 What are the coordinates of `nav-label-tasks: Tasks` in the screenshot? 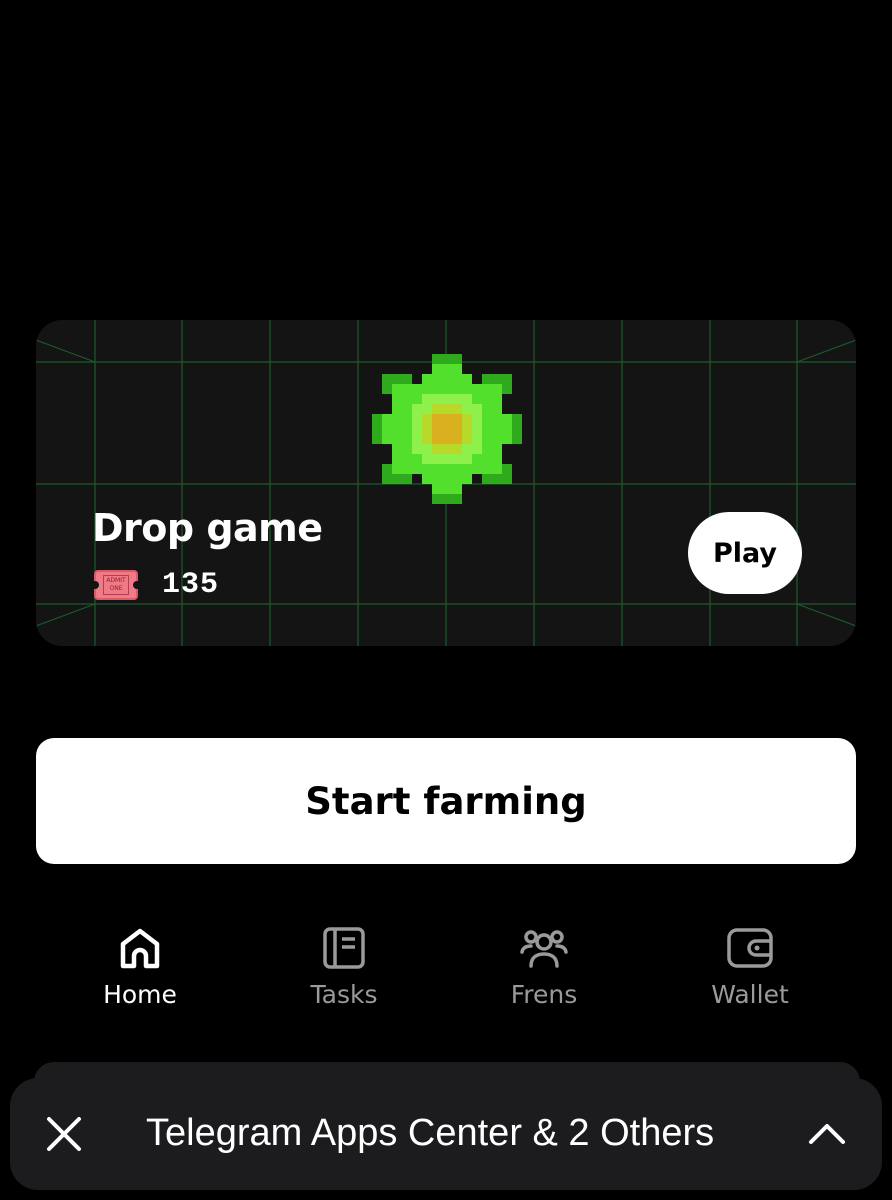 It's located at (344, 994).